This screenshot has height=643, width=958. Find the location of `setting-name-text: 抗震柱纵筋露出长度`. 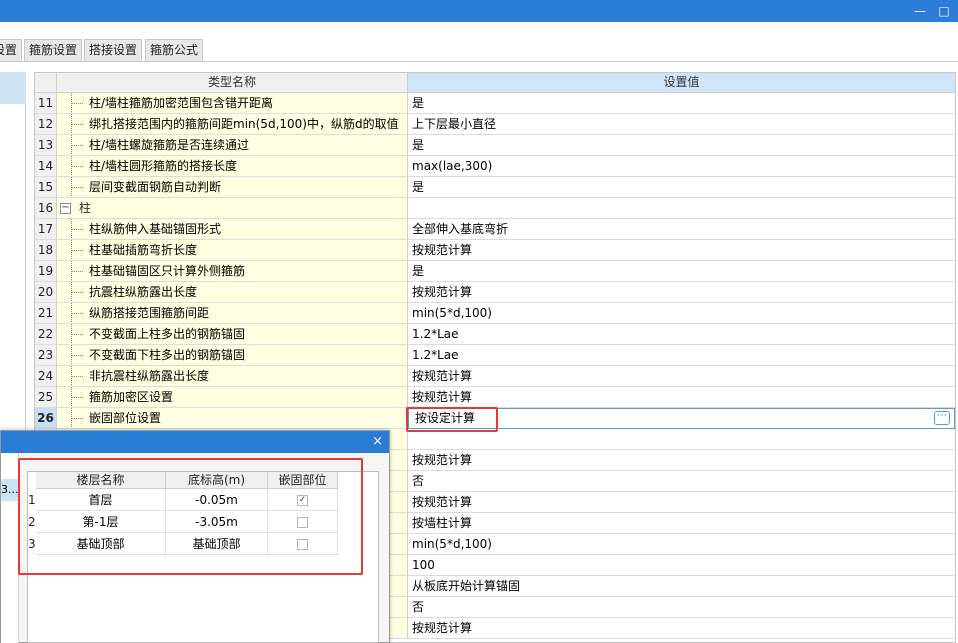

setting-name-text: 抗震柱纵筋露出长度 is located at coordinates (143, 292).